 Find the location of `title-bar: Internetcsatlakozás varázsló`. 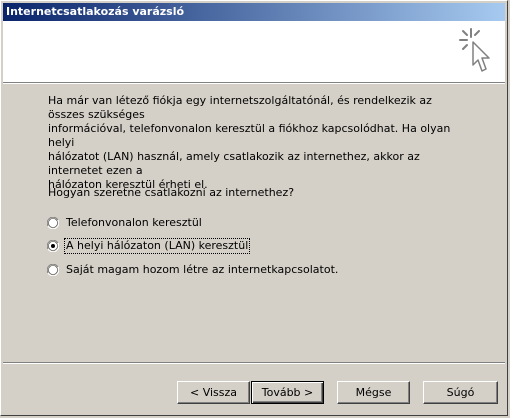

title-bar: Internetcsatlakozás varázsló is located at coordinates (254, 12).